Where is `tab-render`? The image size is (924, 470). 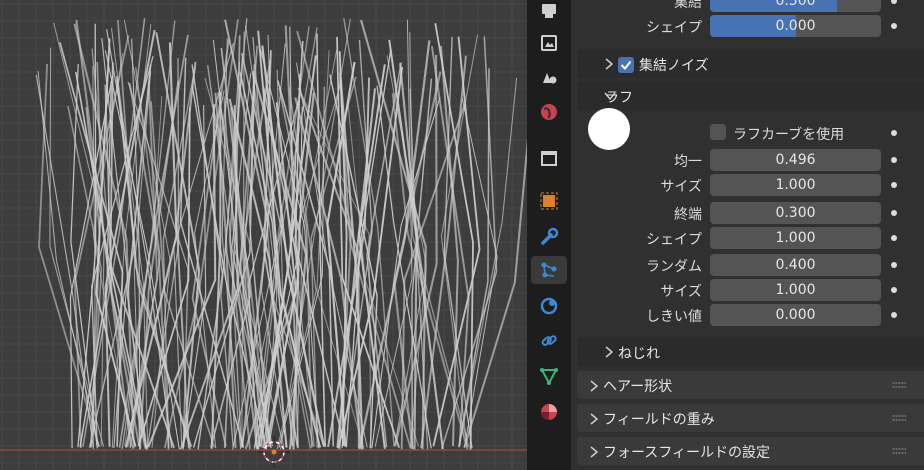 tab-render is located at coordinates (549, 12).